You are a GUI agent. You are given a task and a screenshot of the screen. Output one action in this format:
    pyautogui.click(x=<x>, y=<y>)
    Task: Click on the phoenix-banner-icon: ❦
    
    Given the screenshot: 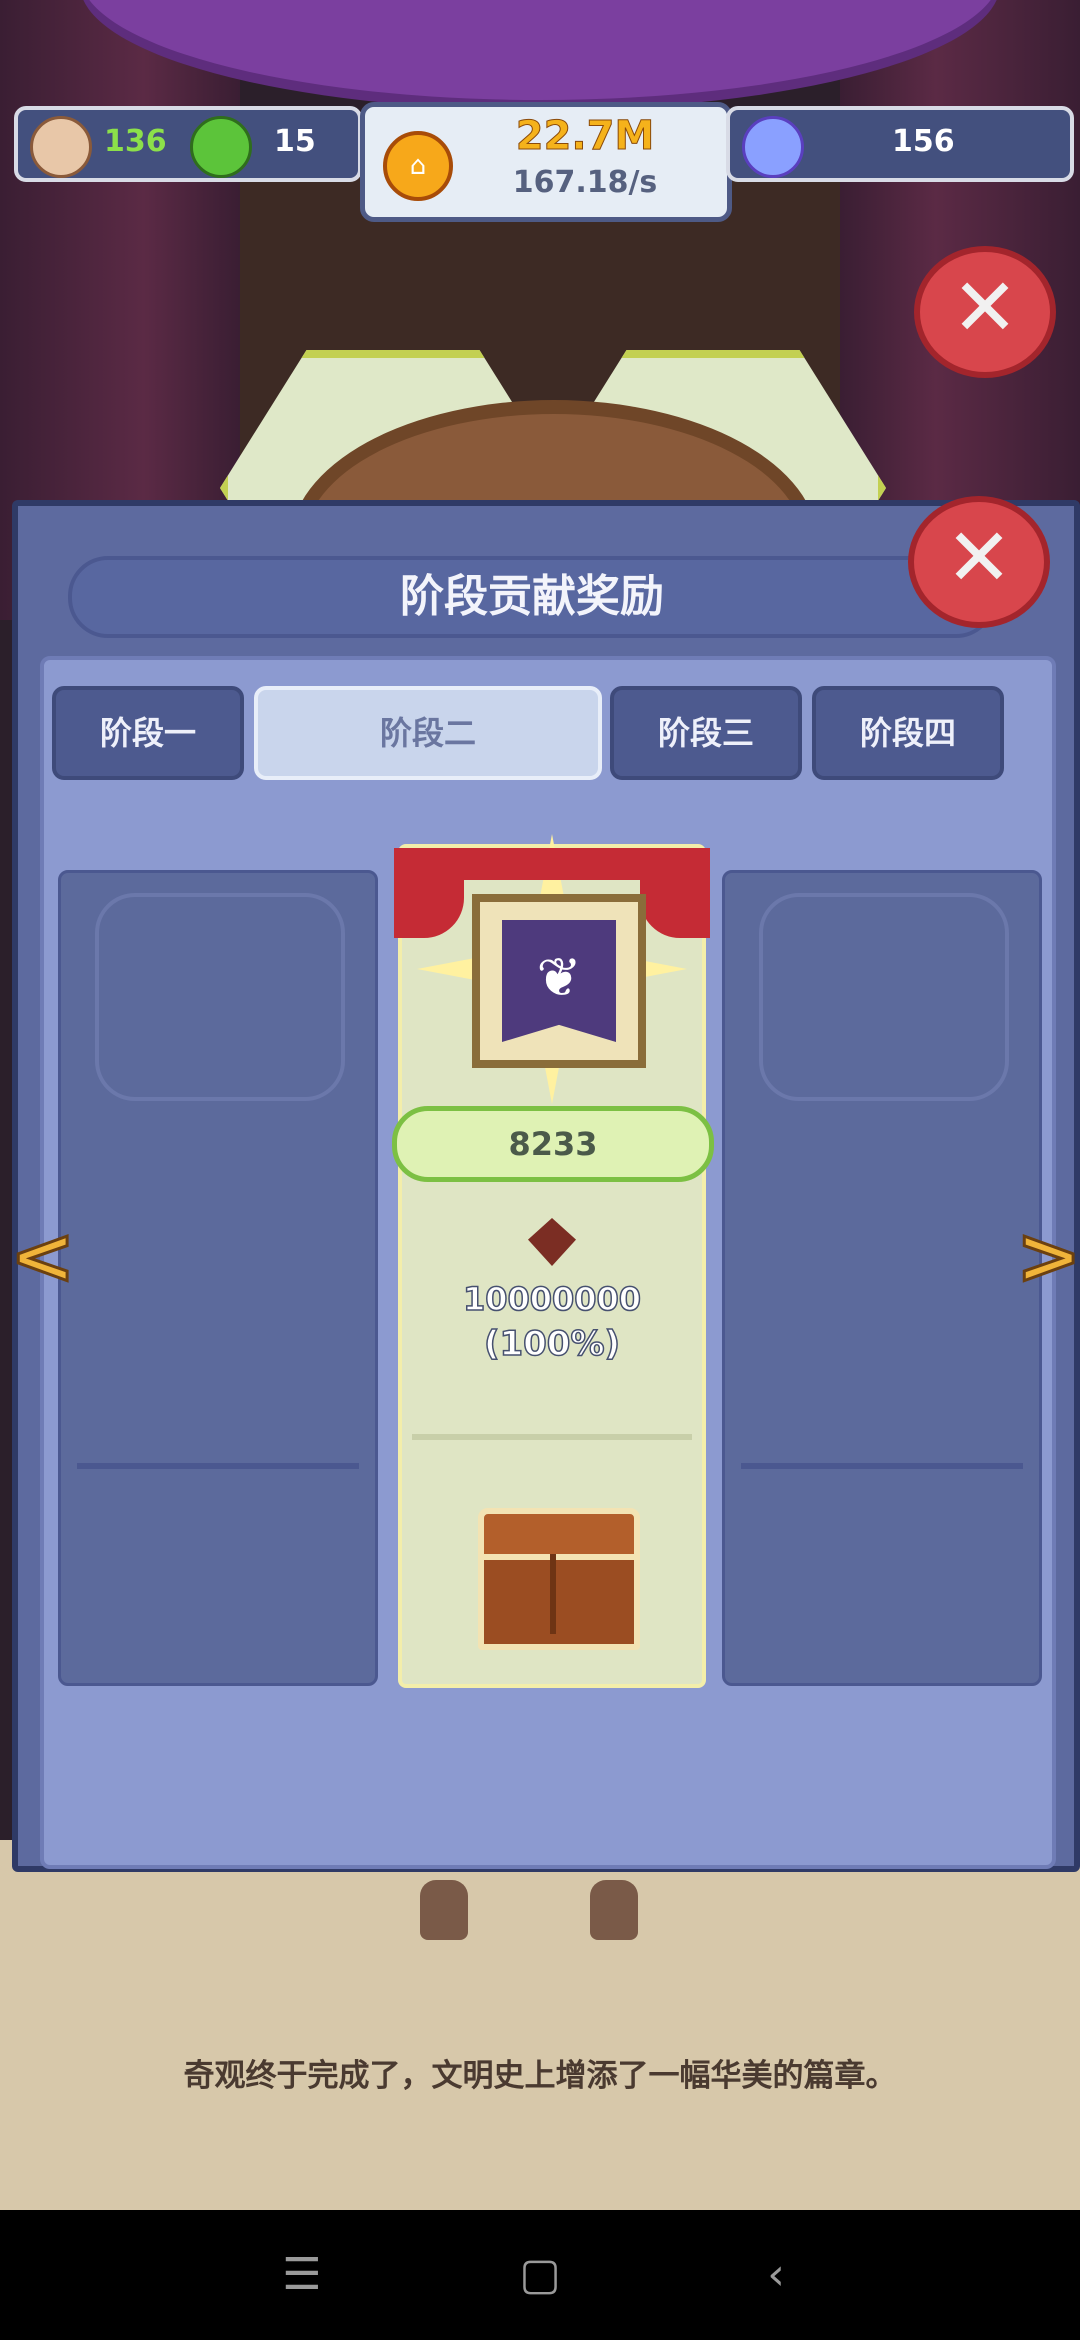 What is the action you would take?
    pyautogui.click(x=559, y=981)
    